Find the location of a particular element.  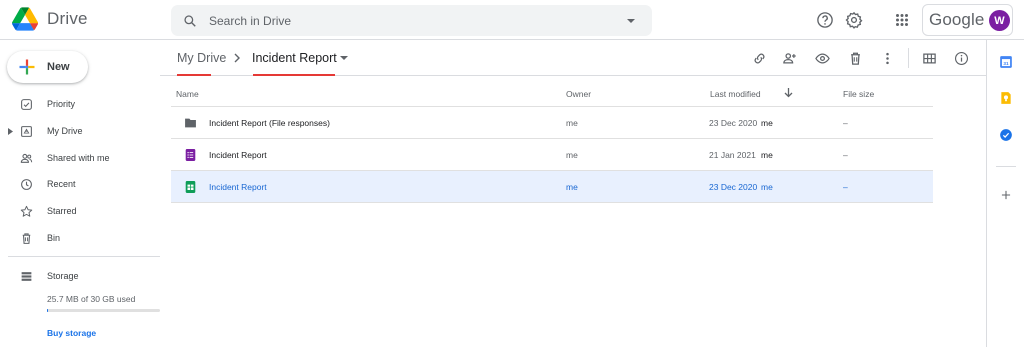

search-options-icon is located at coordinates (631, 21).